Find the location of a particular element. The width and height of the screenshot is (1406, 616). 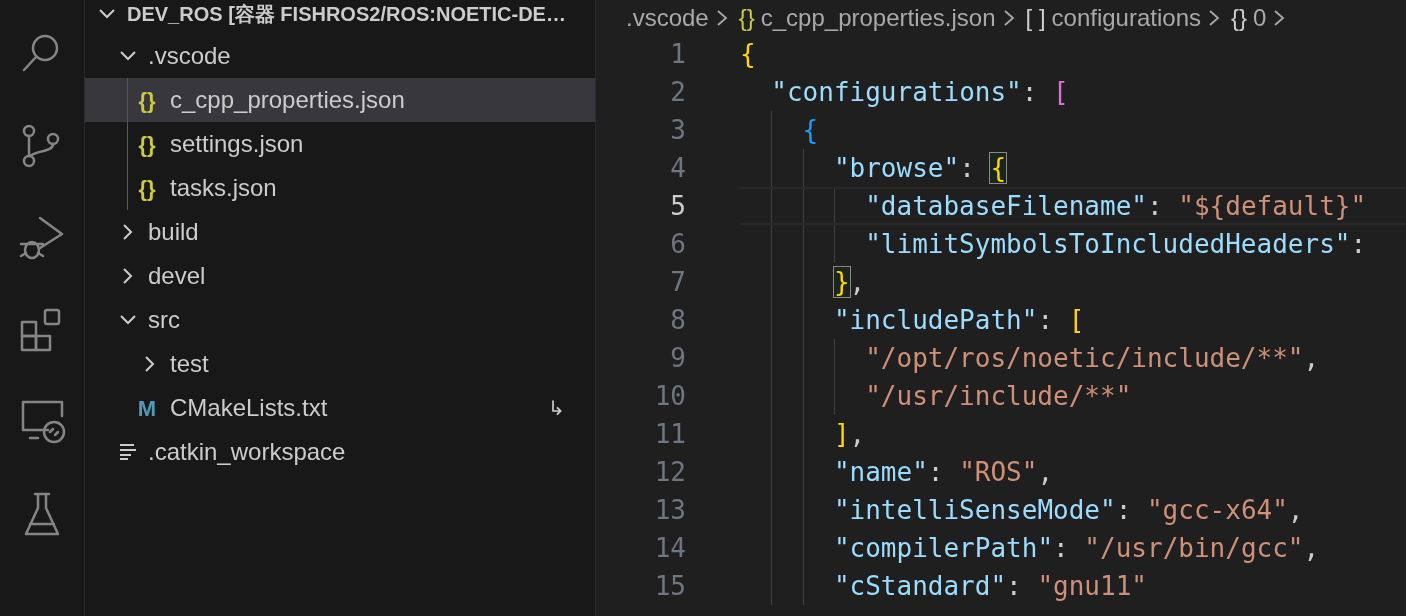

folder-item: build is located at coordinates (340, 232).